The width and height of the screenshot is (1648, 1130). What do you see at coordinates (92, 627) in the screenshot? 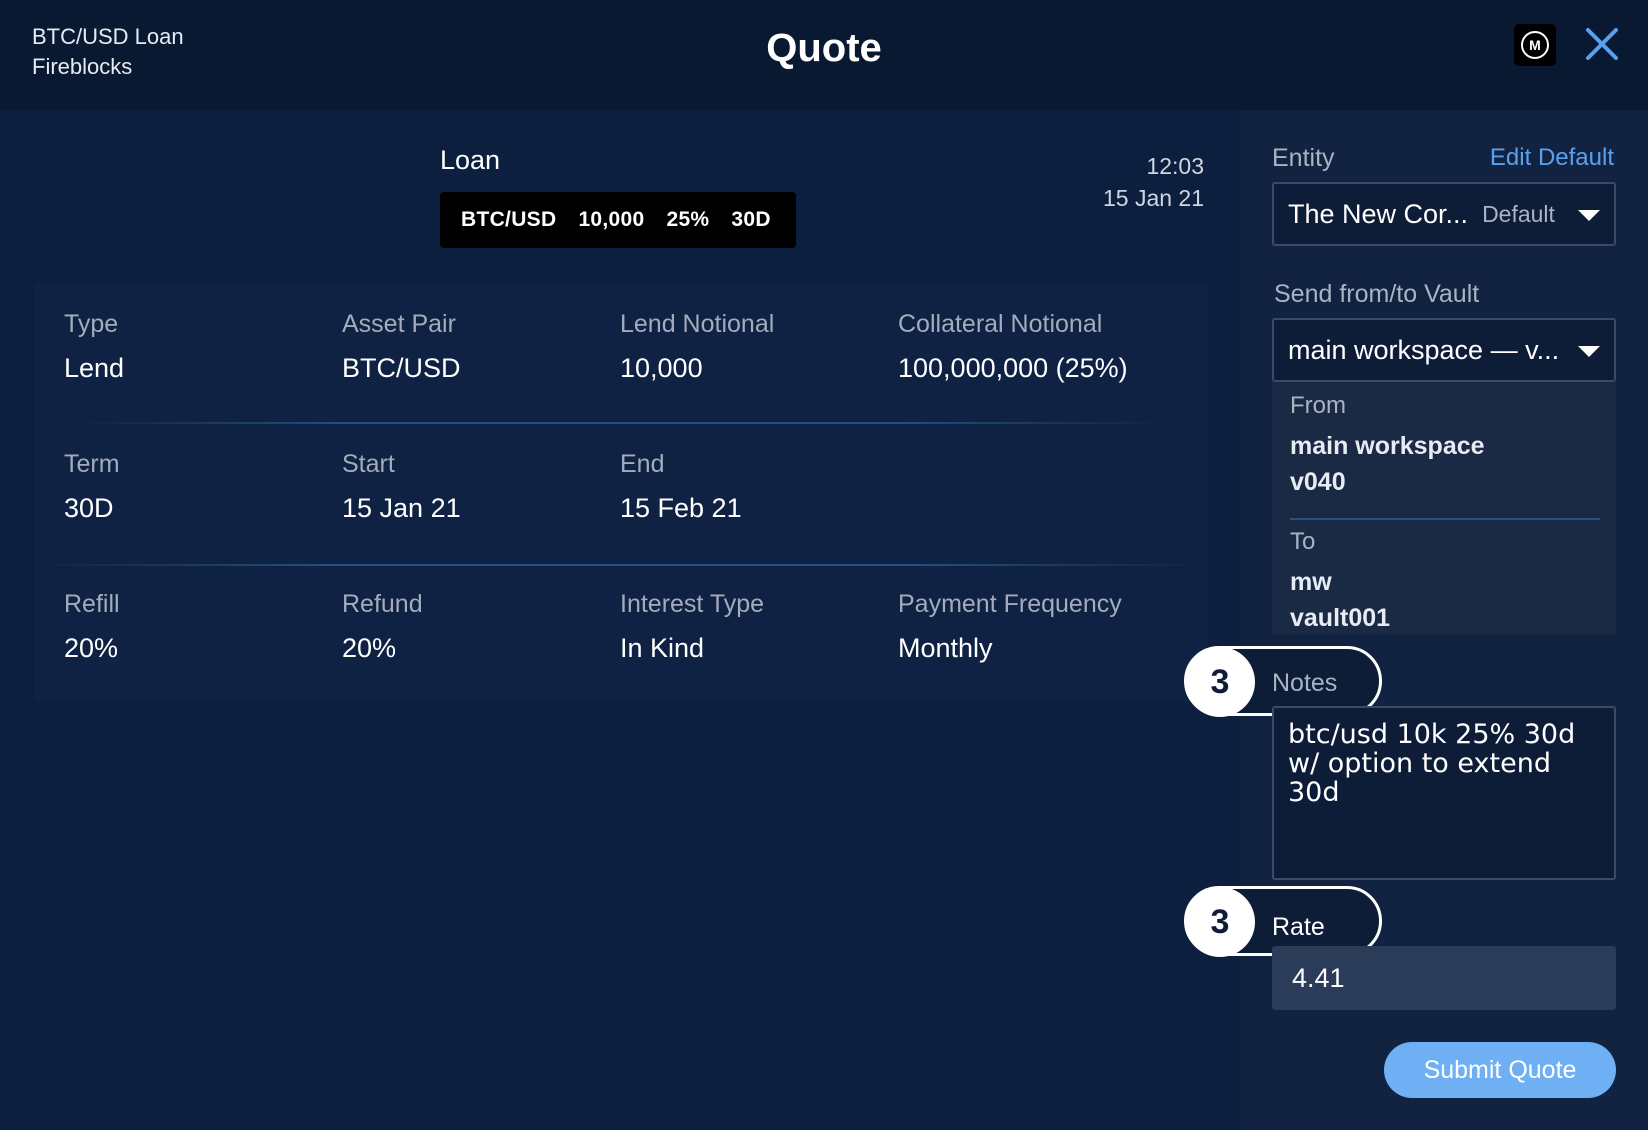
I see `detail-refill: Refill 20%` at bounding box center [92, 627].